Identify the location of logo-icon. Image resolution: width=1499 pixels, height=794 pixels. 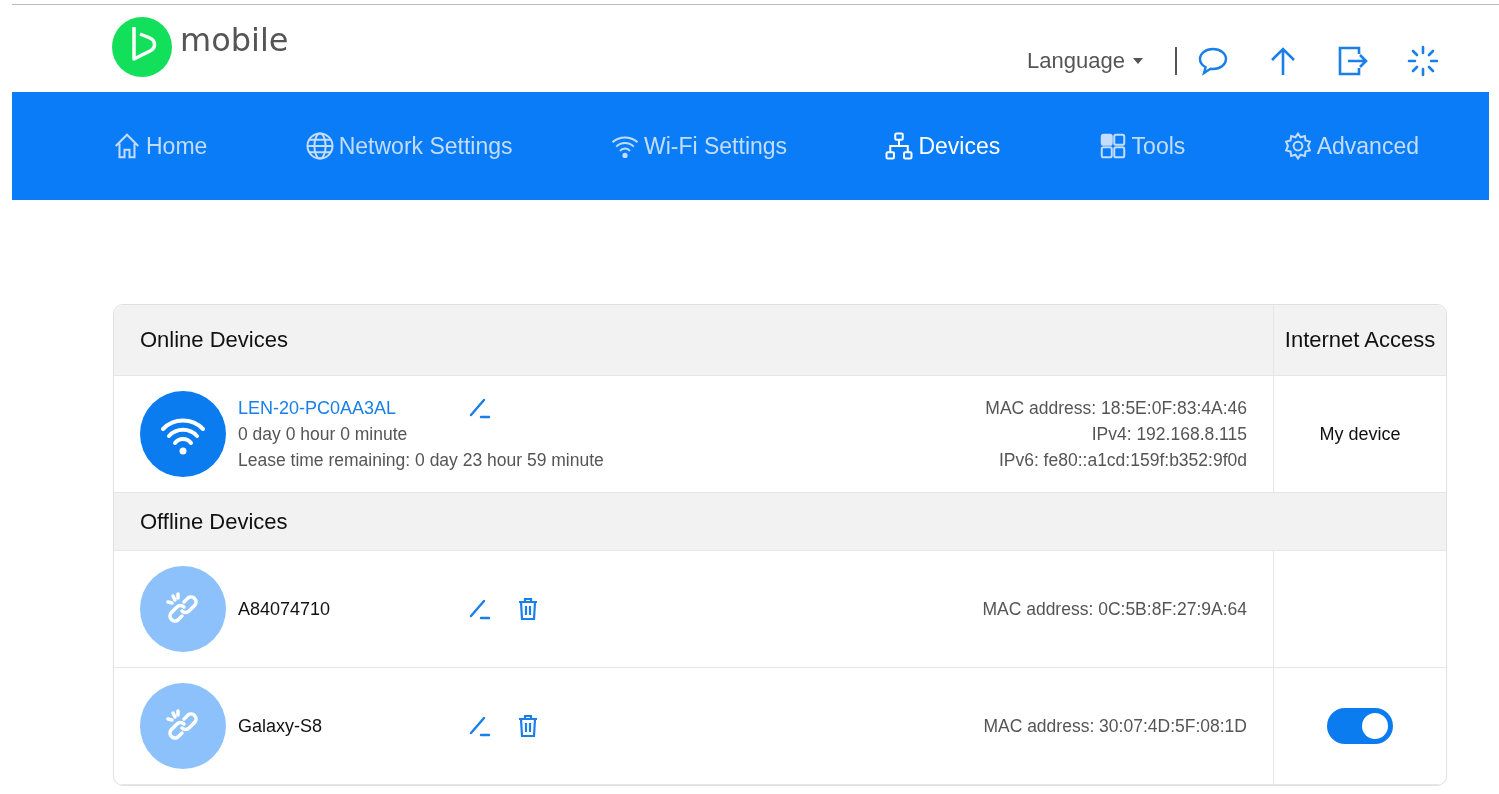
(142, 47).